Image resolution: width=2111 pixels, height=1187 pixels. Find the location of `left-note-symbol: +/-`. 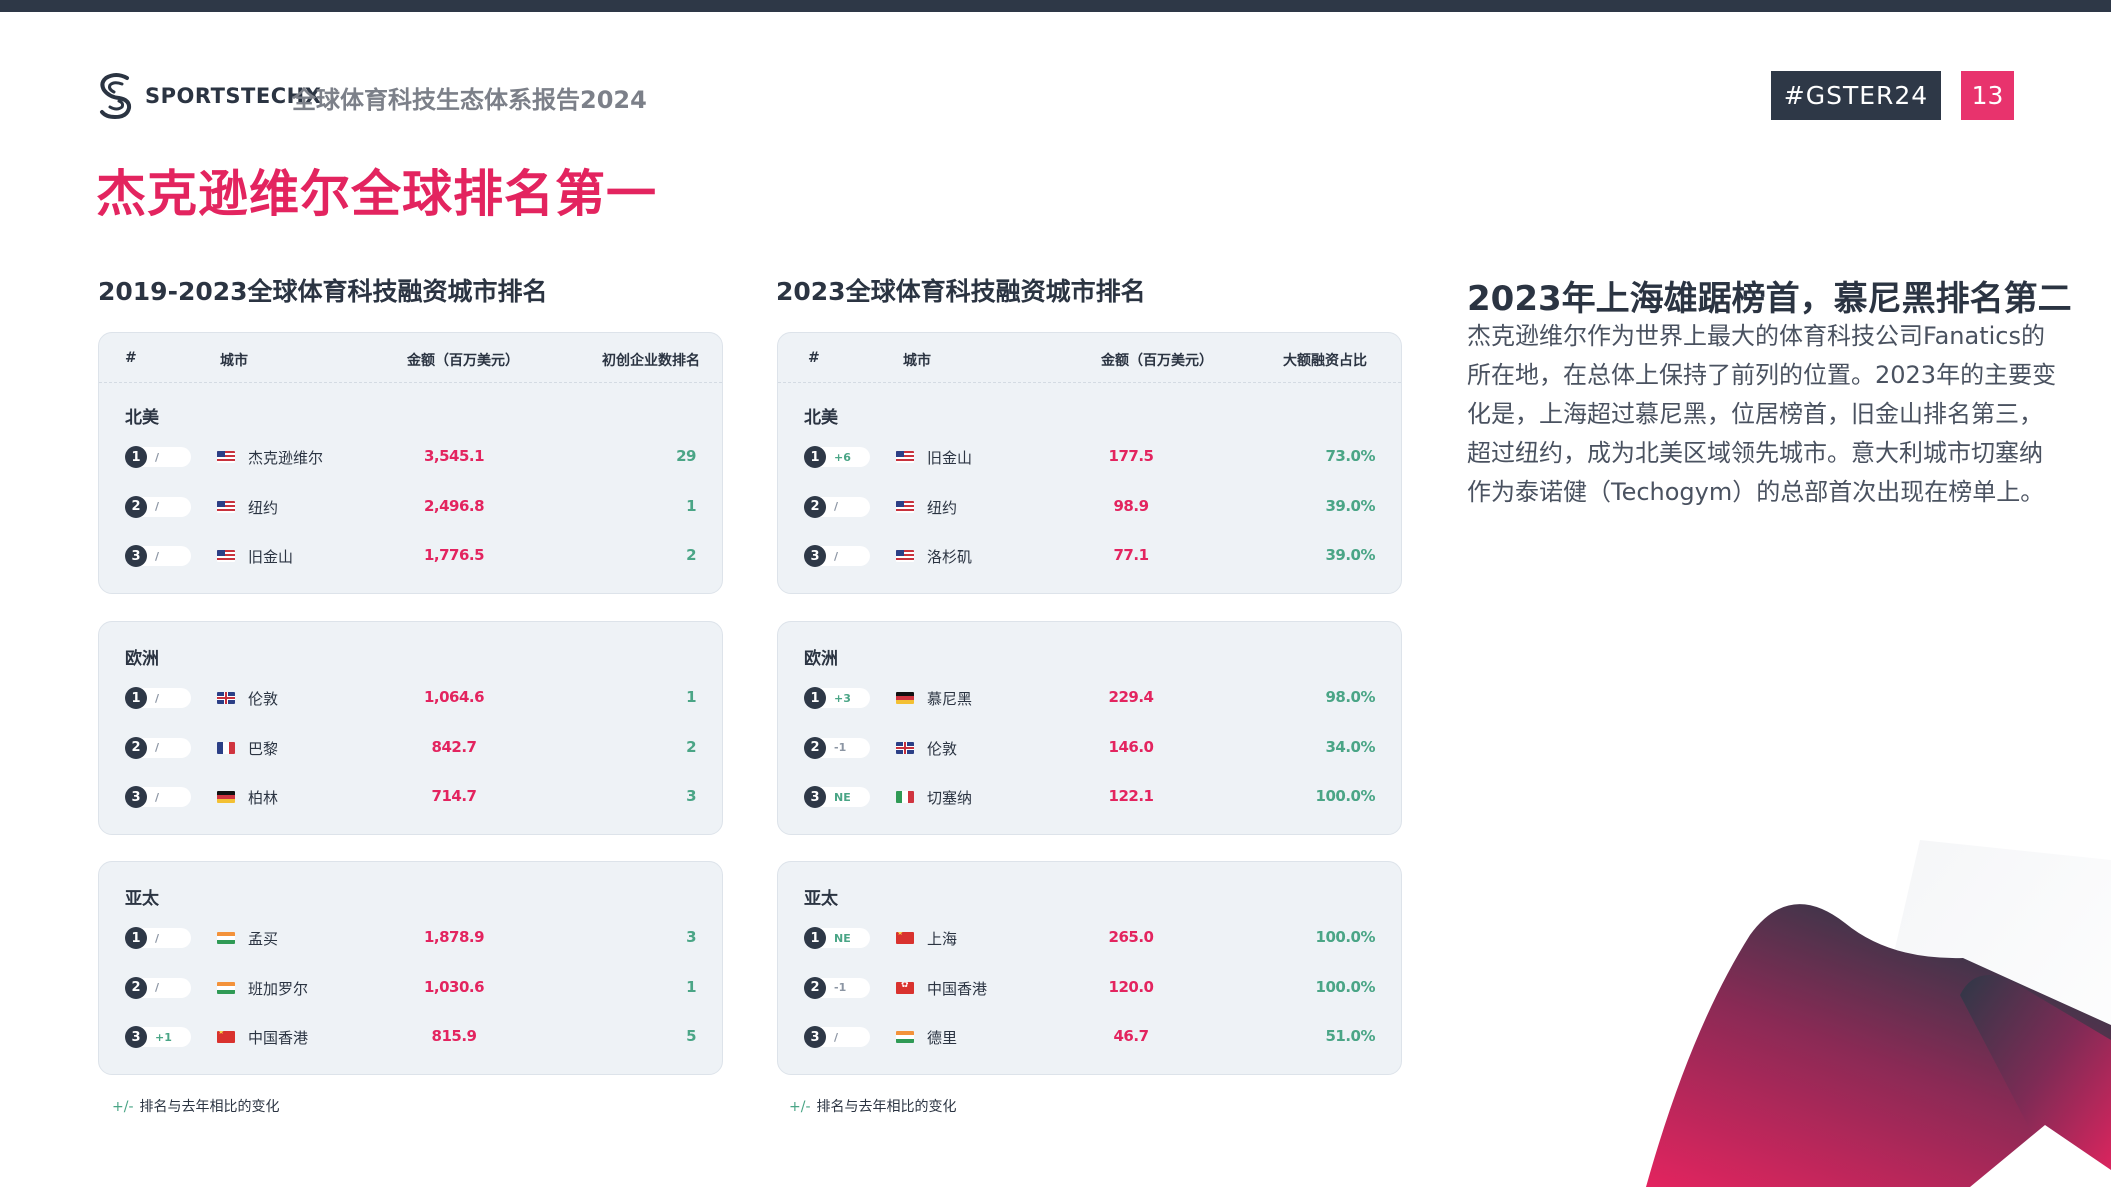

left-note-symbol: +/- is located at coordinates (123, 1107).